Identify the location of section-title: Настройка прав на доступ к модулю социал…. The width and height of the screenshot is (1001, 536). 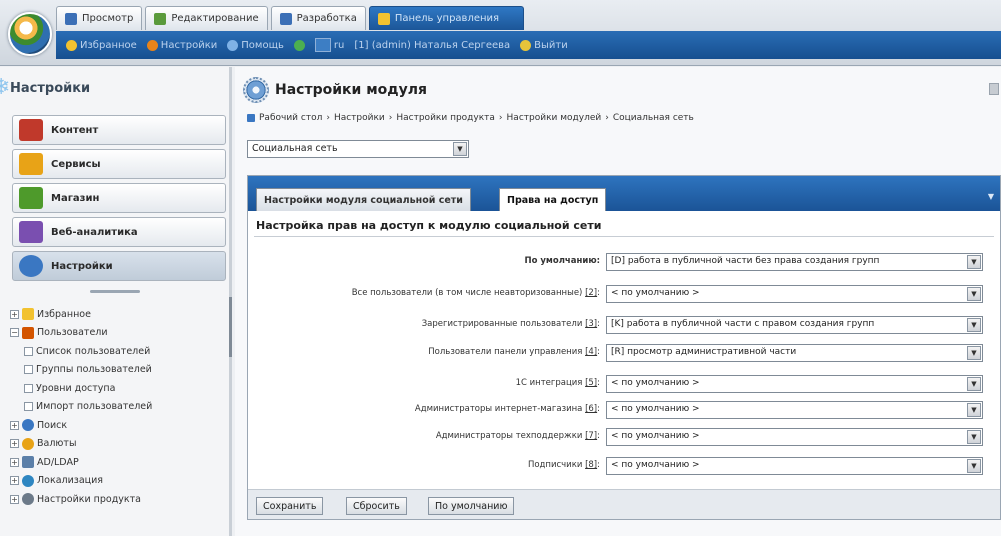
(429, 225).